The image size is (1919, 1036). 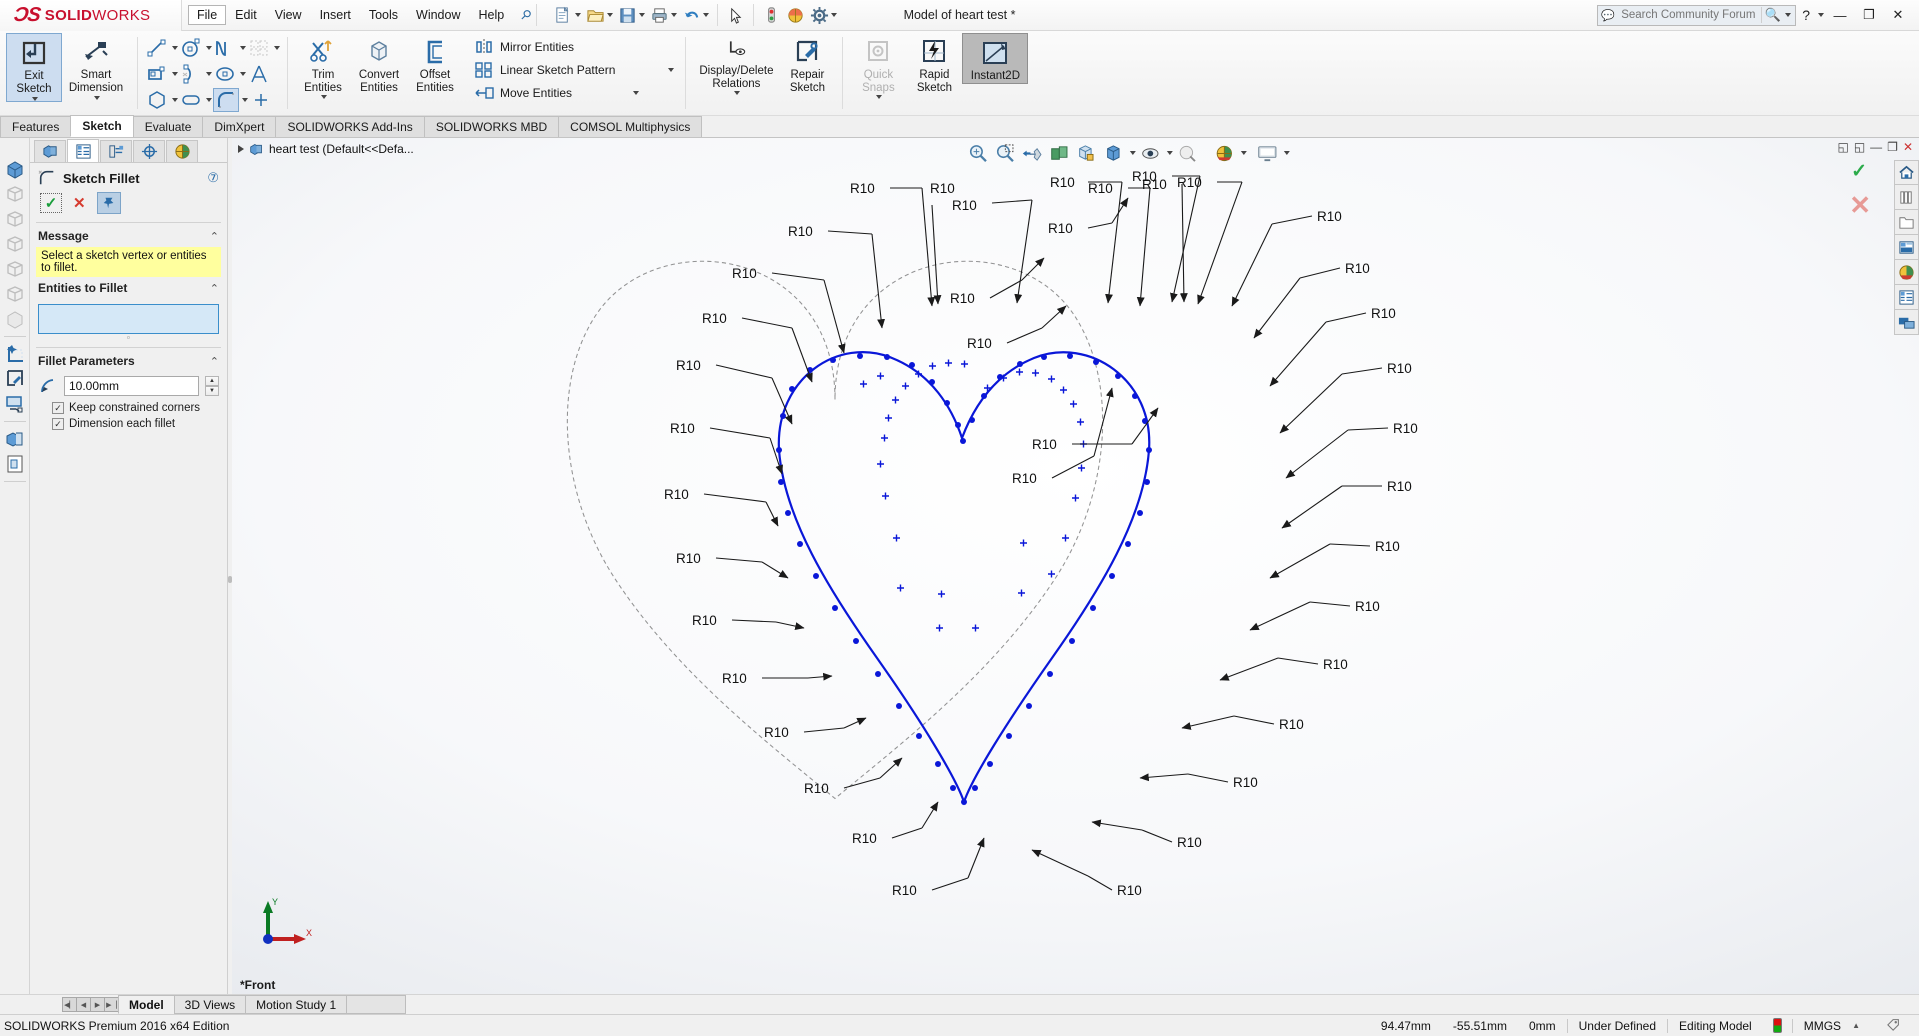 I want to click on photoview-button, so click(x=795, y=15).